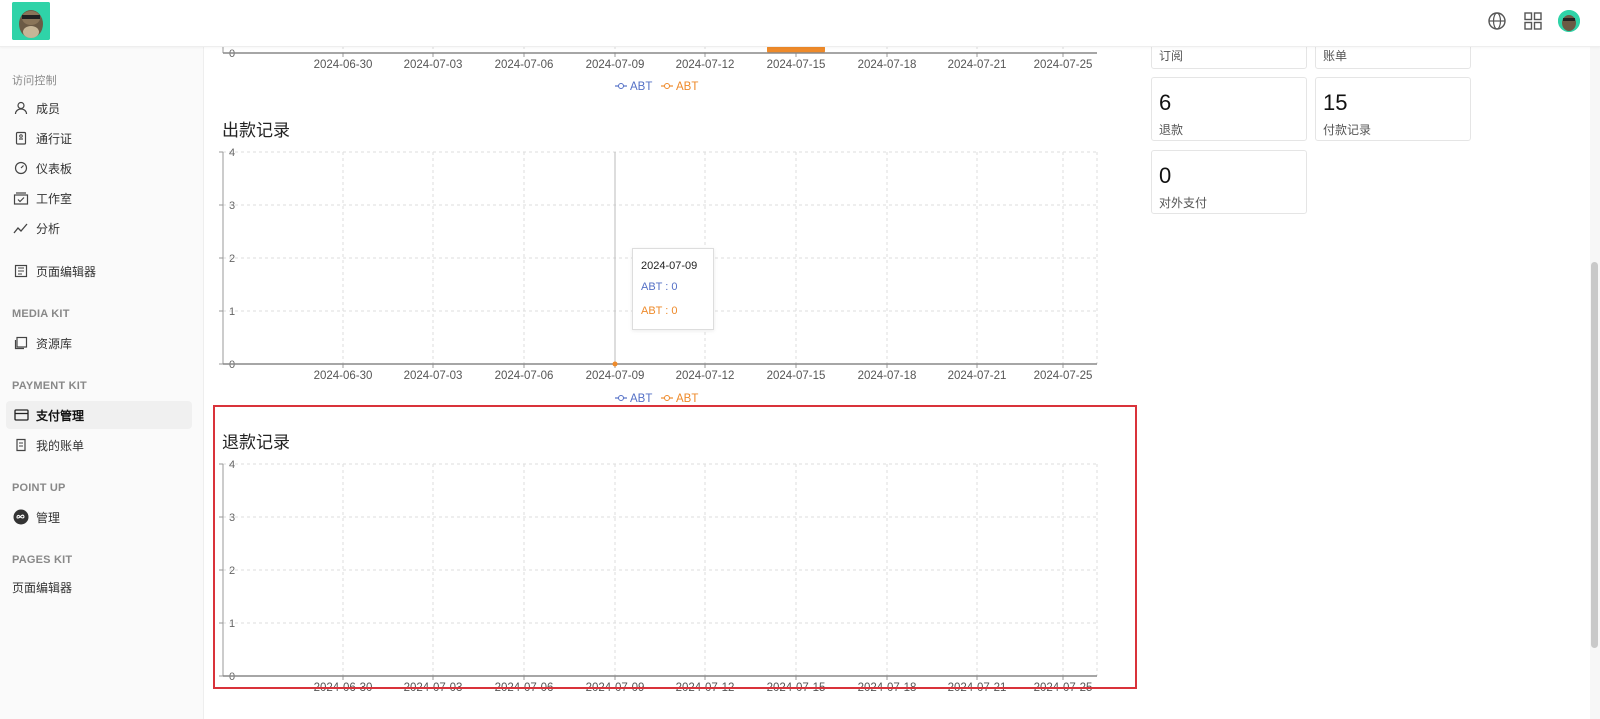 This screenshot has width=1600, height=719. I want to click on stat-card-external-payments: 0 对外支付, so click(1229, 182).